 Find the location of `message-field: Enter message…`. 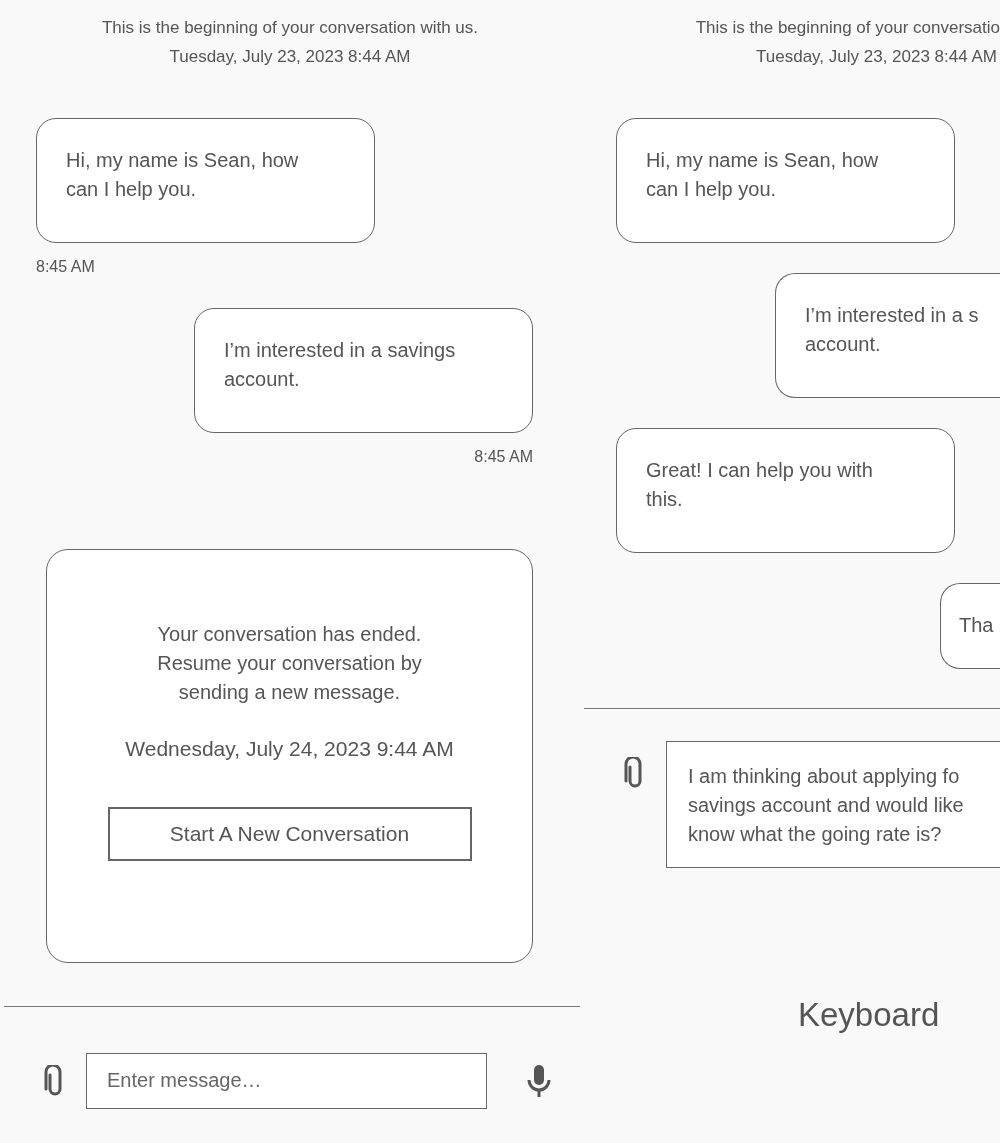

message-field: Enter message… is located at coordinates (286, 1081).